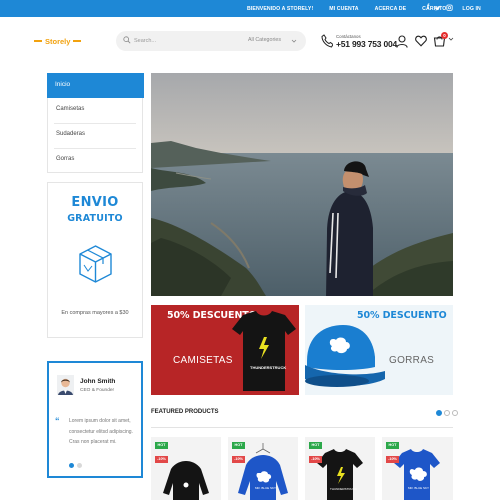  I want to click on phone-number: +51 993 753 004, so click(366, 44).